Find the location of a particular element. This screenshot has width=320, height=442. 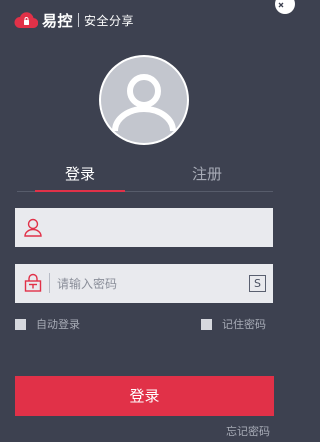

forgot-password-link: 忘记密码 is located at coordinates (248, 431).